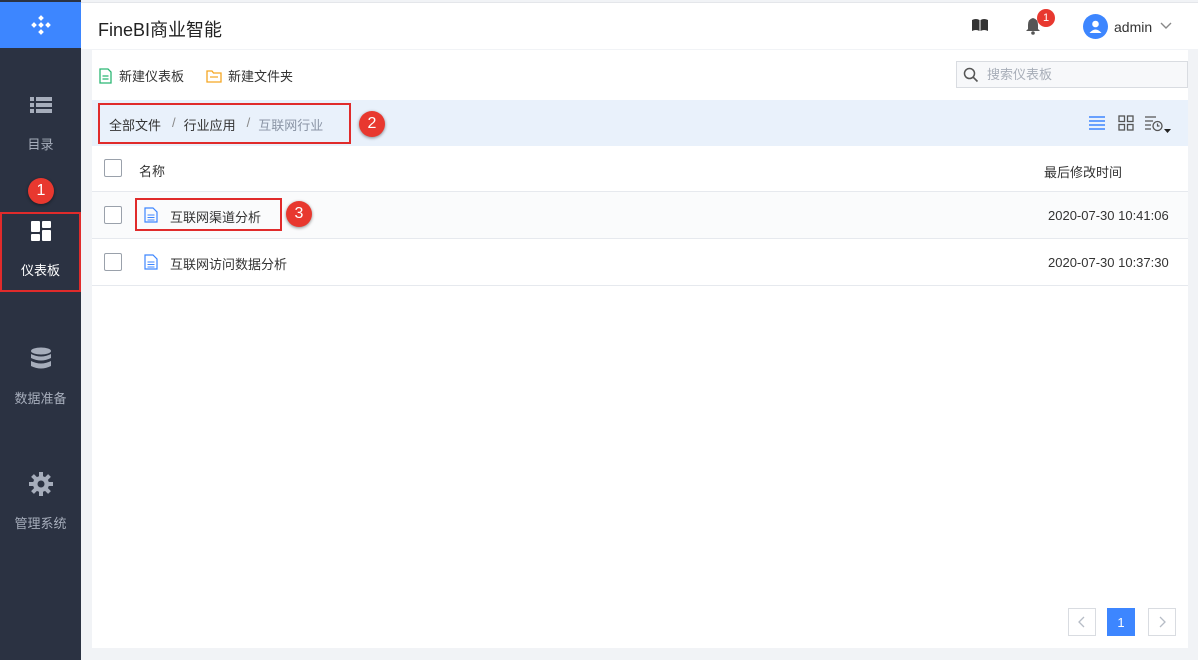  Describe the element at coordinates (40, 501) in the screenshot. I see `sidebar-item-management: 管理系统` at that location.